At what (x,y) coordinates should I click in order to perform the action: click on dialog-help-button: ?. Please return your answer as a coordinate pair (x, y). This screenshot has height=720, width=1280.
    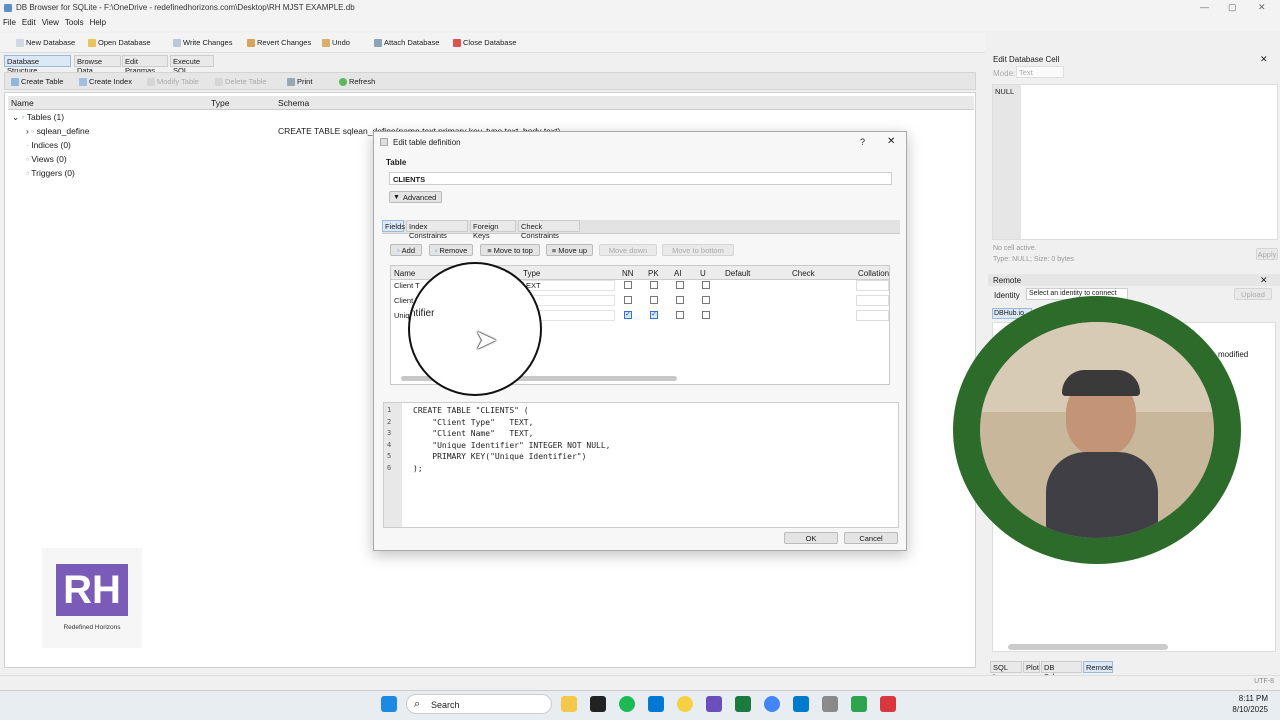
    Looking at the image, I should click on (862, 142).